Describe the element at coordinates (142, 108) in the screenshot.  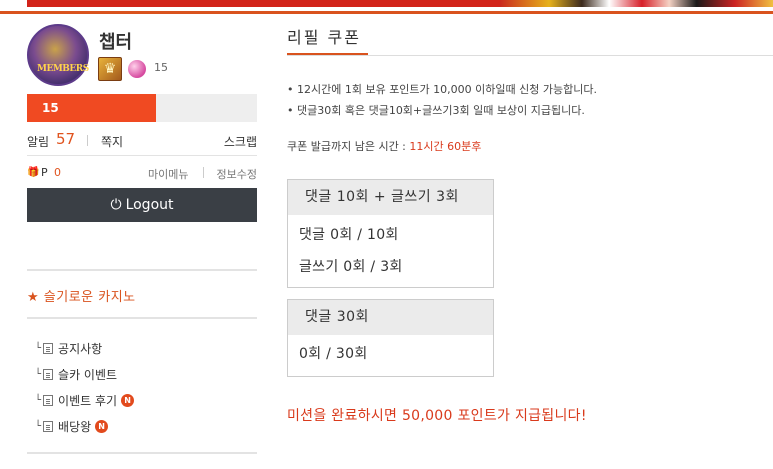
I see `exp-bar: 15` at that location.